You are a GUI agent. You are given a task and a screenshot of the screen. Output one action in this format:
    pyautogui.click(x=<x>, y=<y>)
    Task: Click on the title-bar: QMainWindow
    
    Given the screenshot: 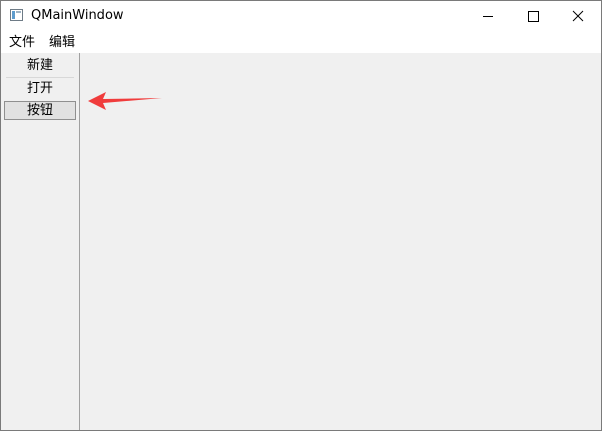 What is the action you would take?
    pyautogui.click(x=301, y=16)
    